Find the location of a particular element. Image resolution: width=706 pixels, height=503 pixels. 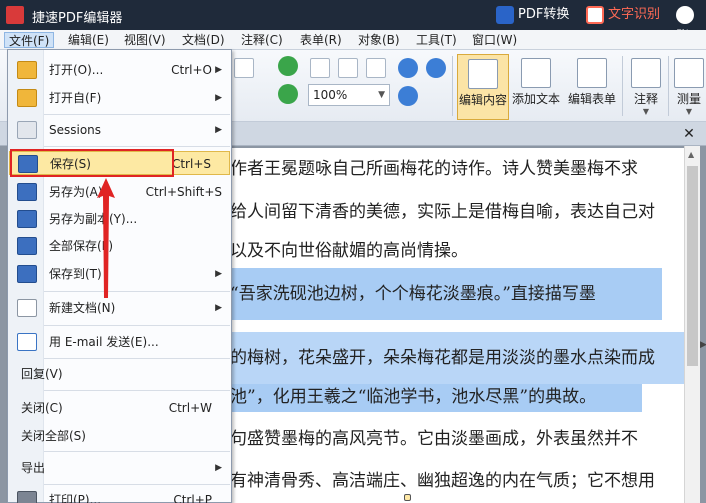

menu-item-label: Sessions is located at coordinates (75, 130).